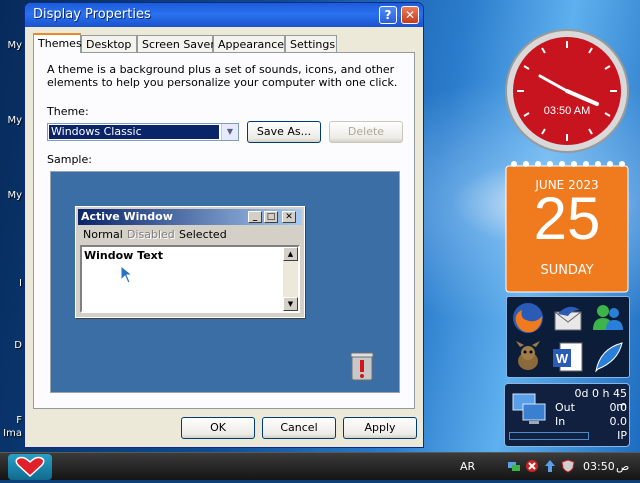 This screenshot has height=483, width=640. Describe the element at coordinates (127, 216) in the screenshot. I see `sample-title: Active Window` at that location.